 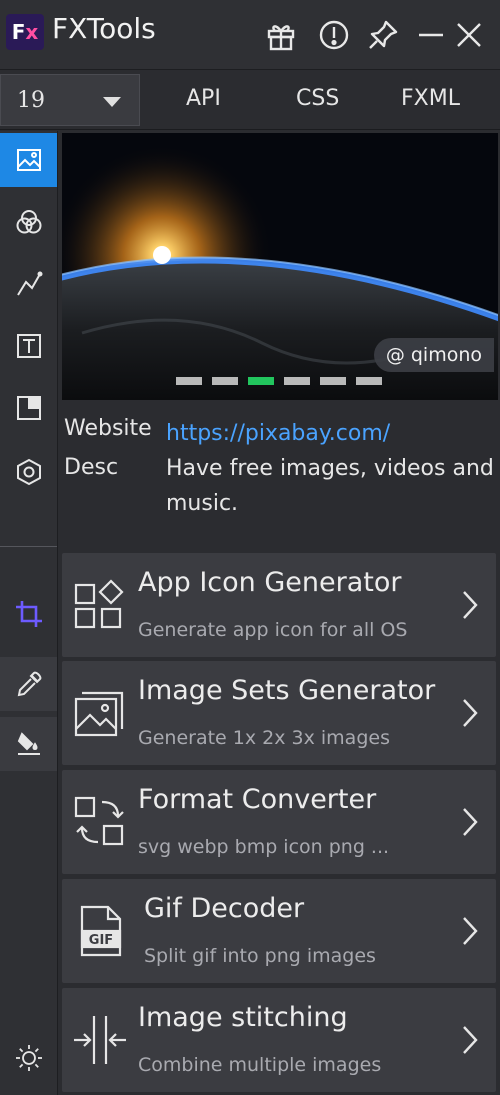 I want to click on website-label: Website, so click(x=108, y=428).